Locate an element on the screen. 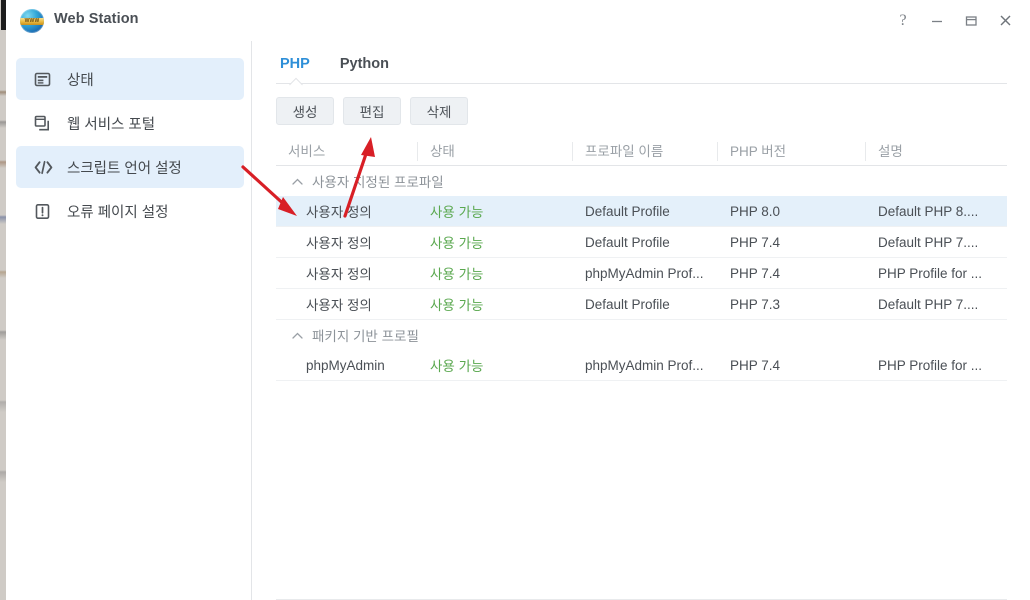 The width and height of the screenshot is (1030, 600). sidebar-item-label: 스크립트 언어 설정 is located at coordinates (124, 168).